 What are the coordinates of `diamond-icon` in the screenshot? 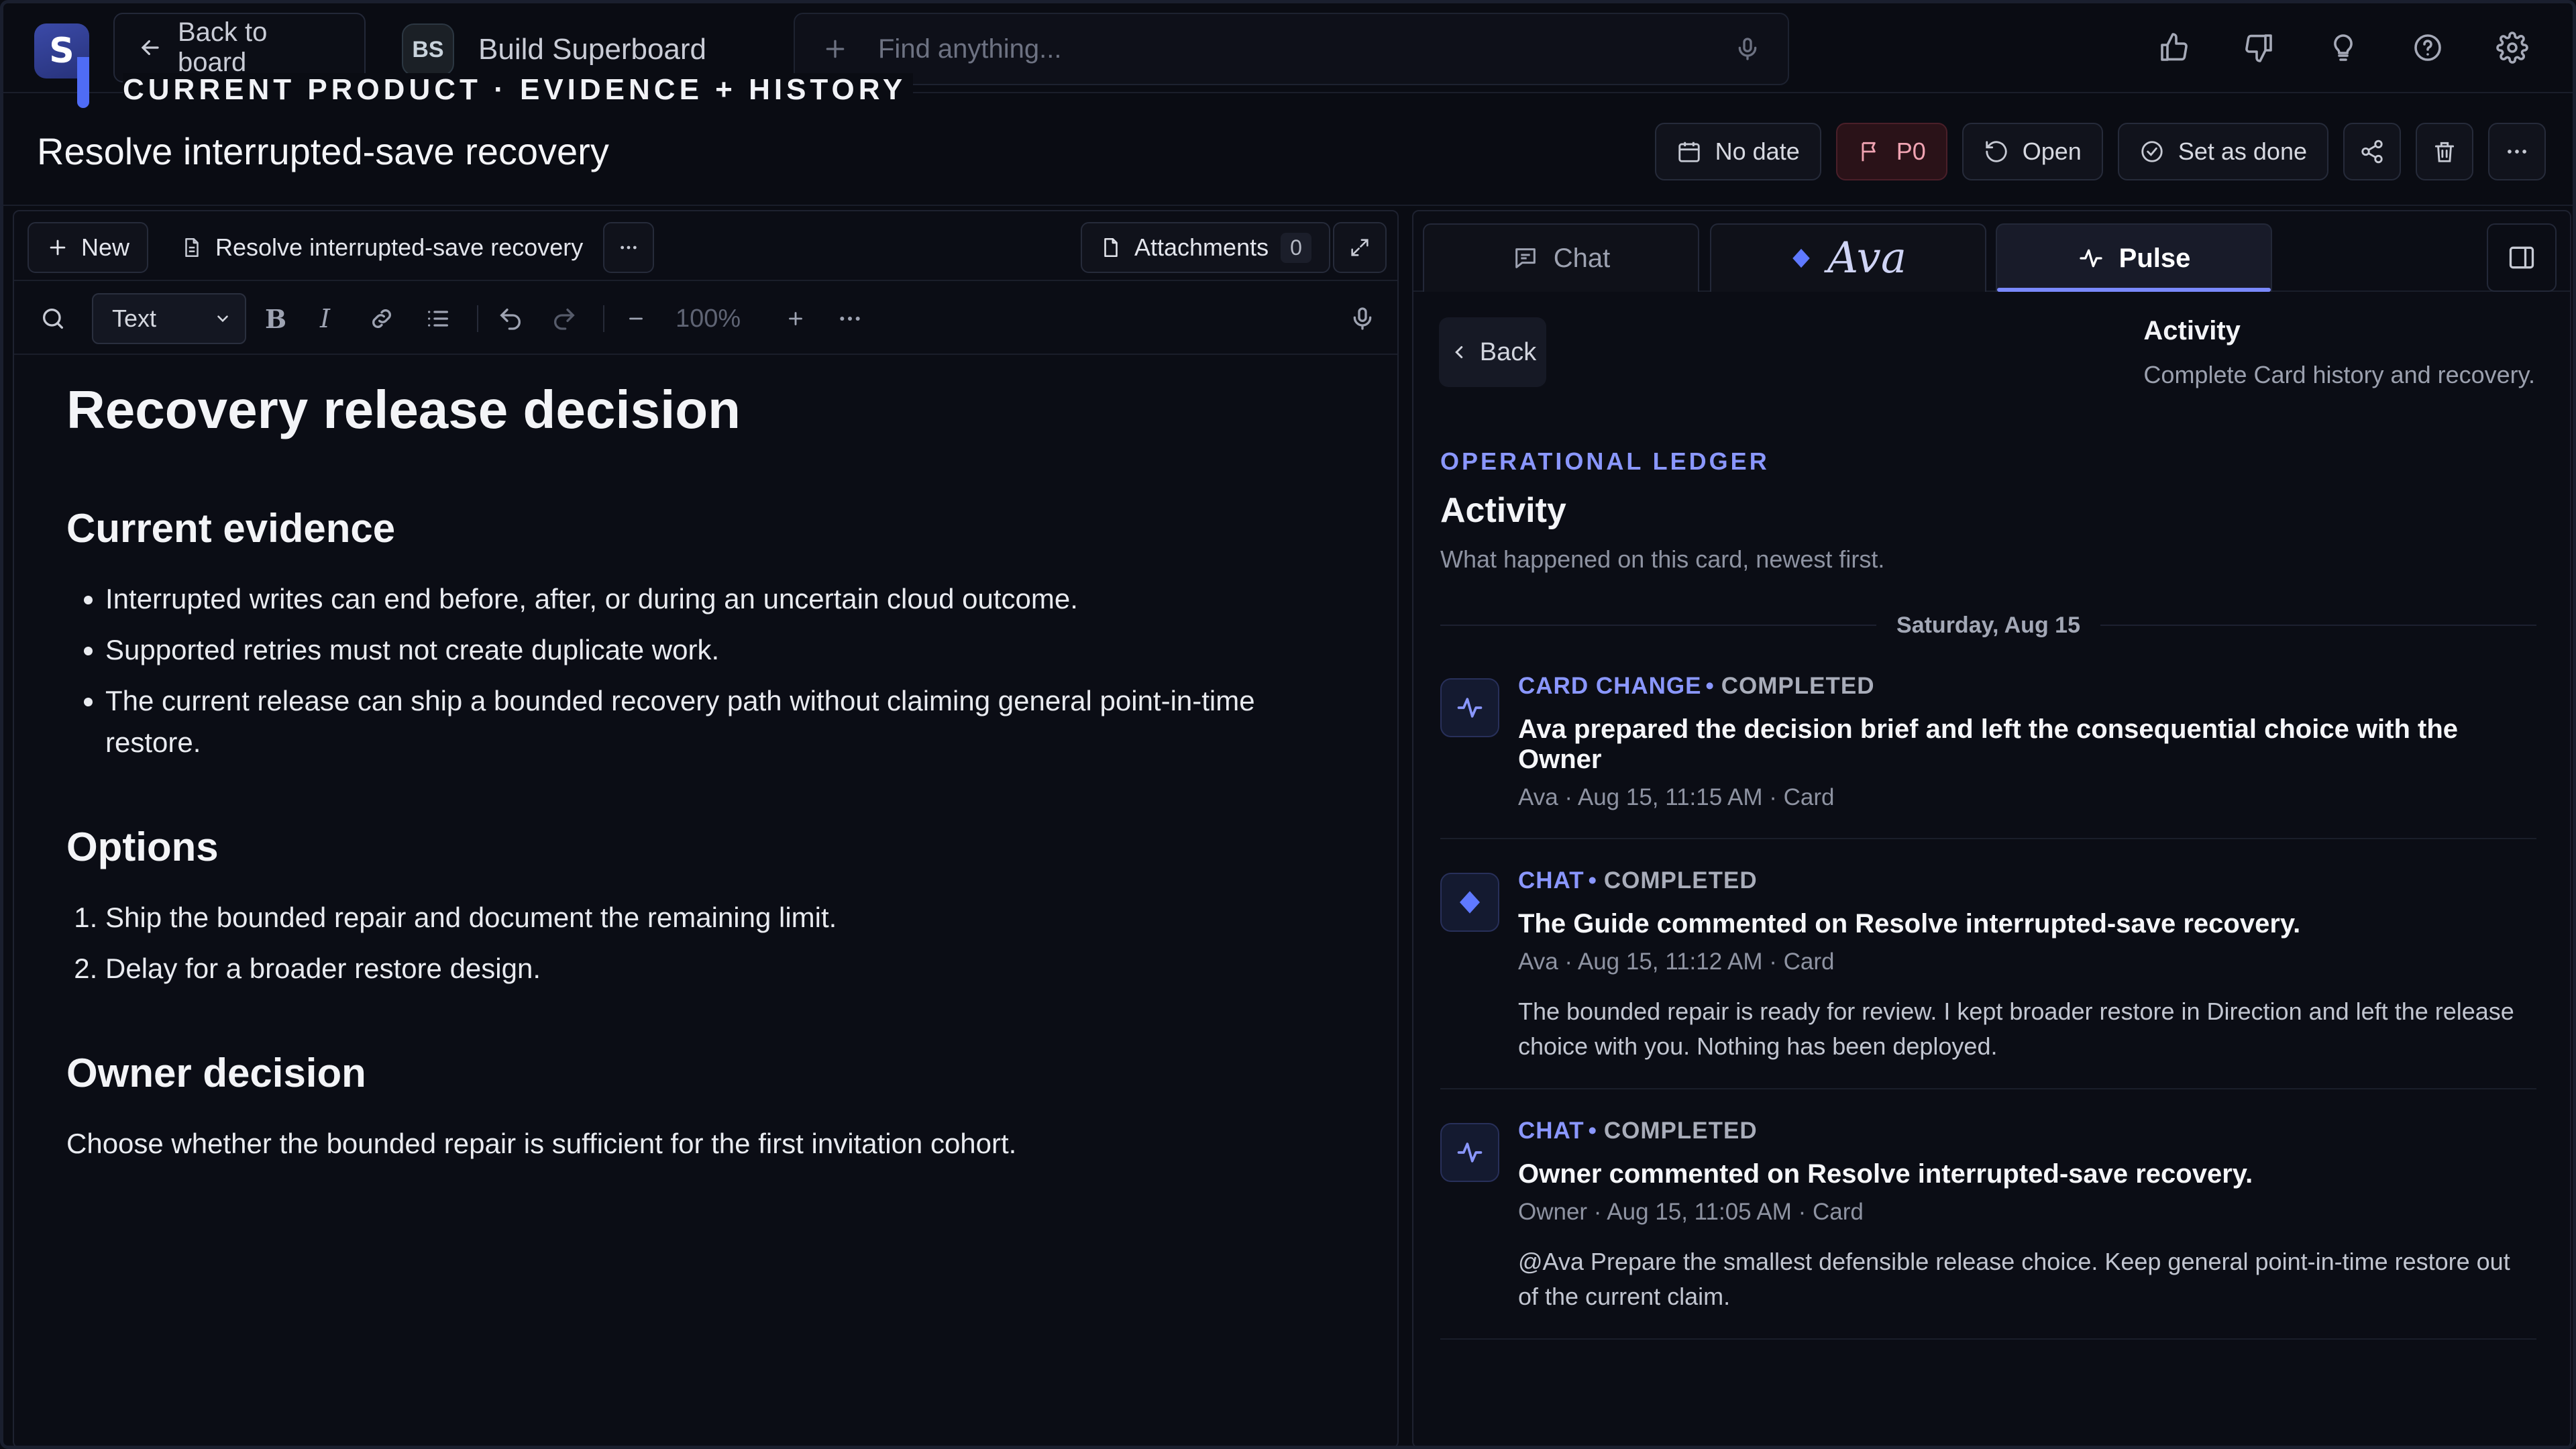 It's located at (1801, 258).